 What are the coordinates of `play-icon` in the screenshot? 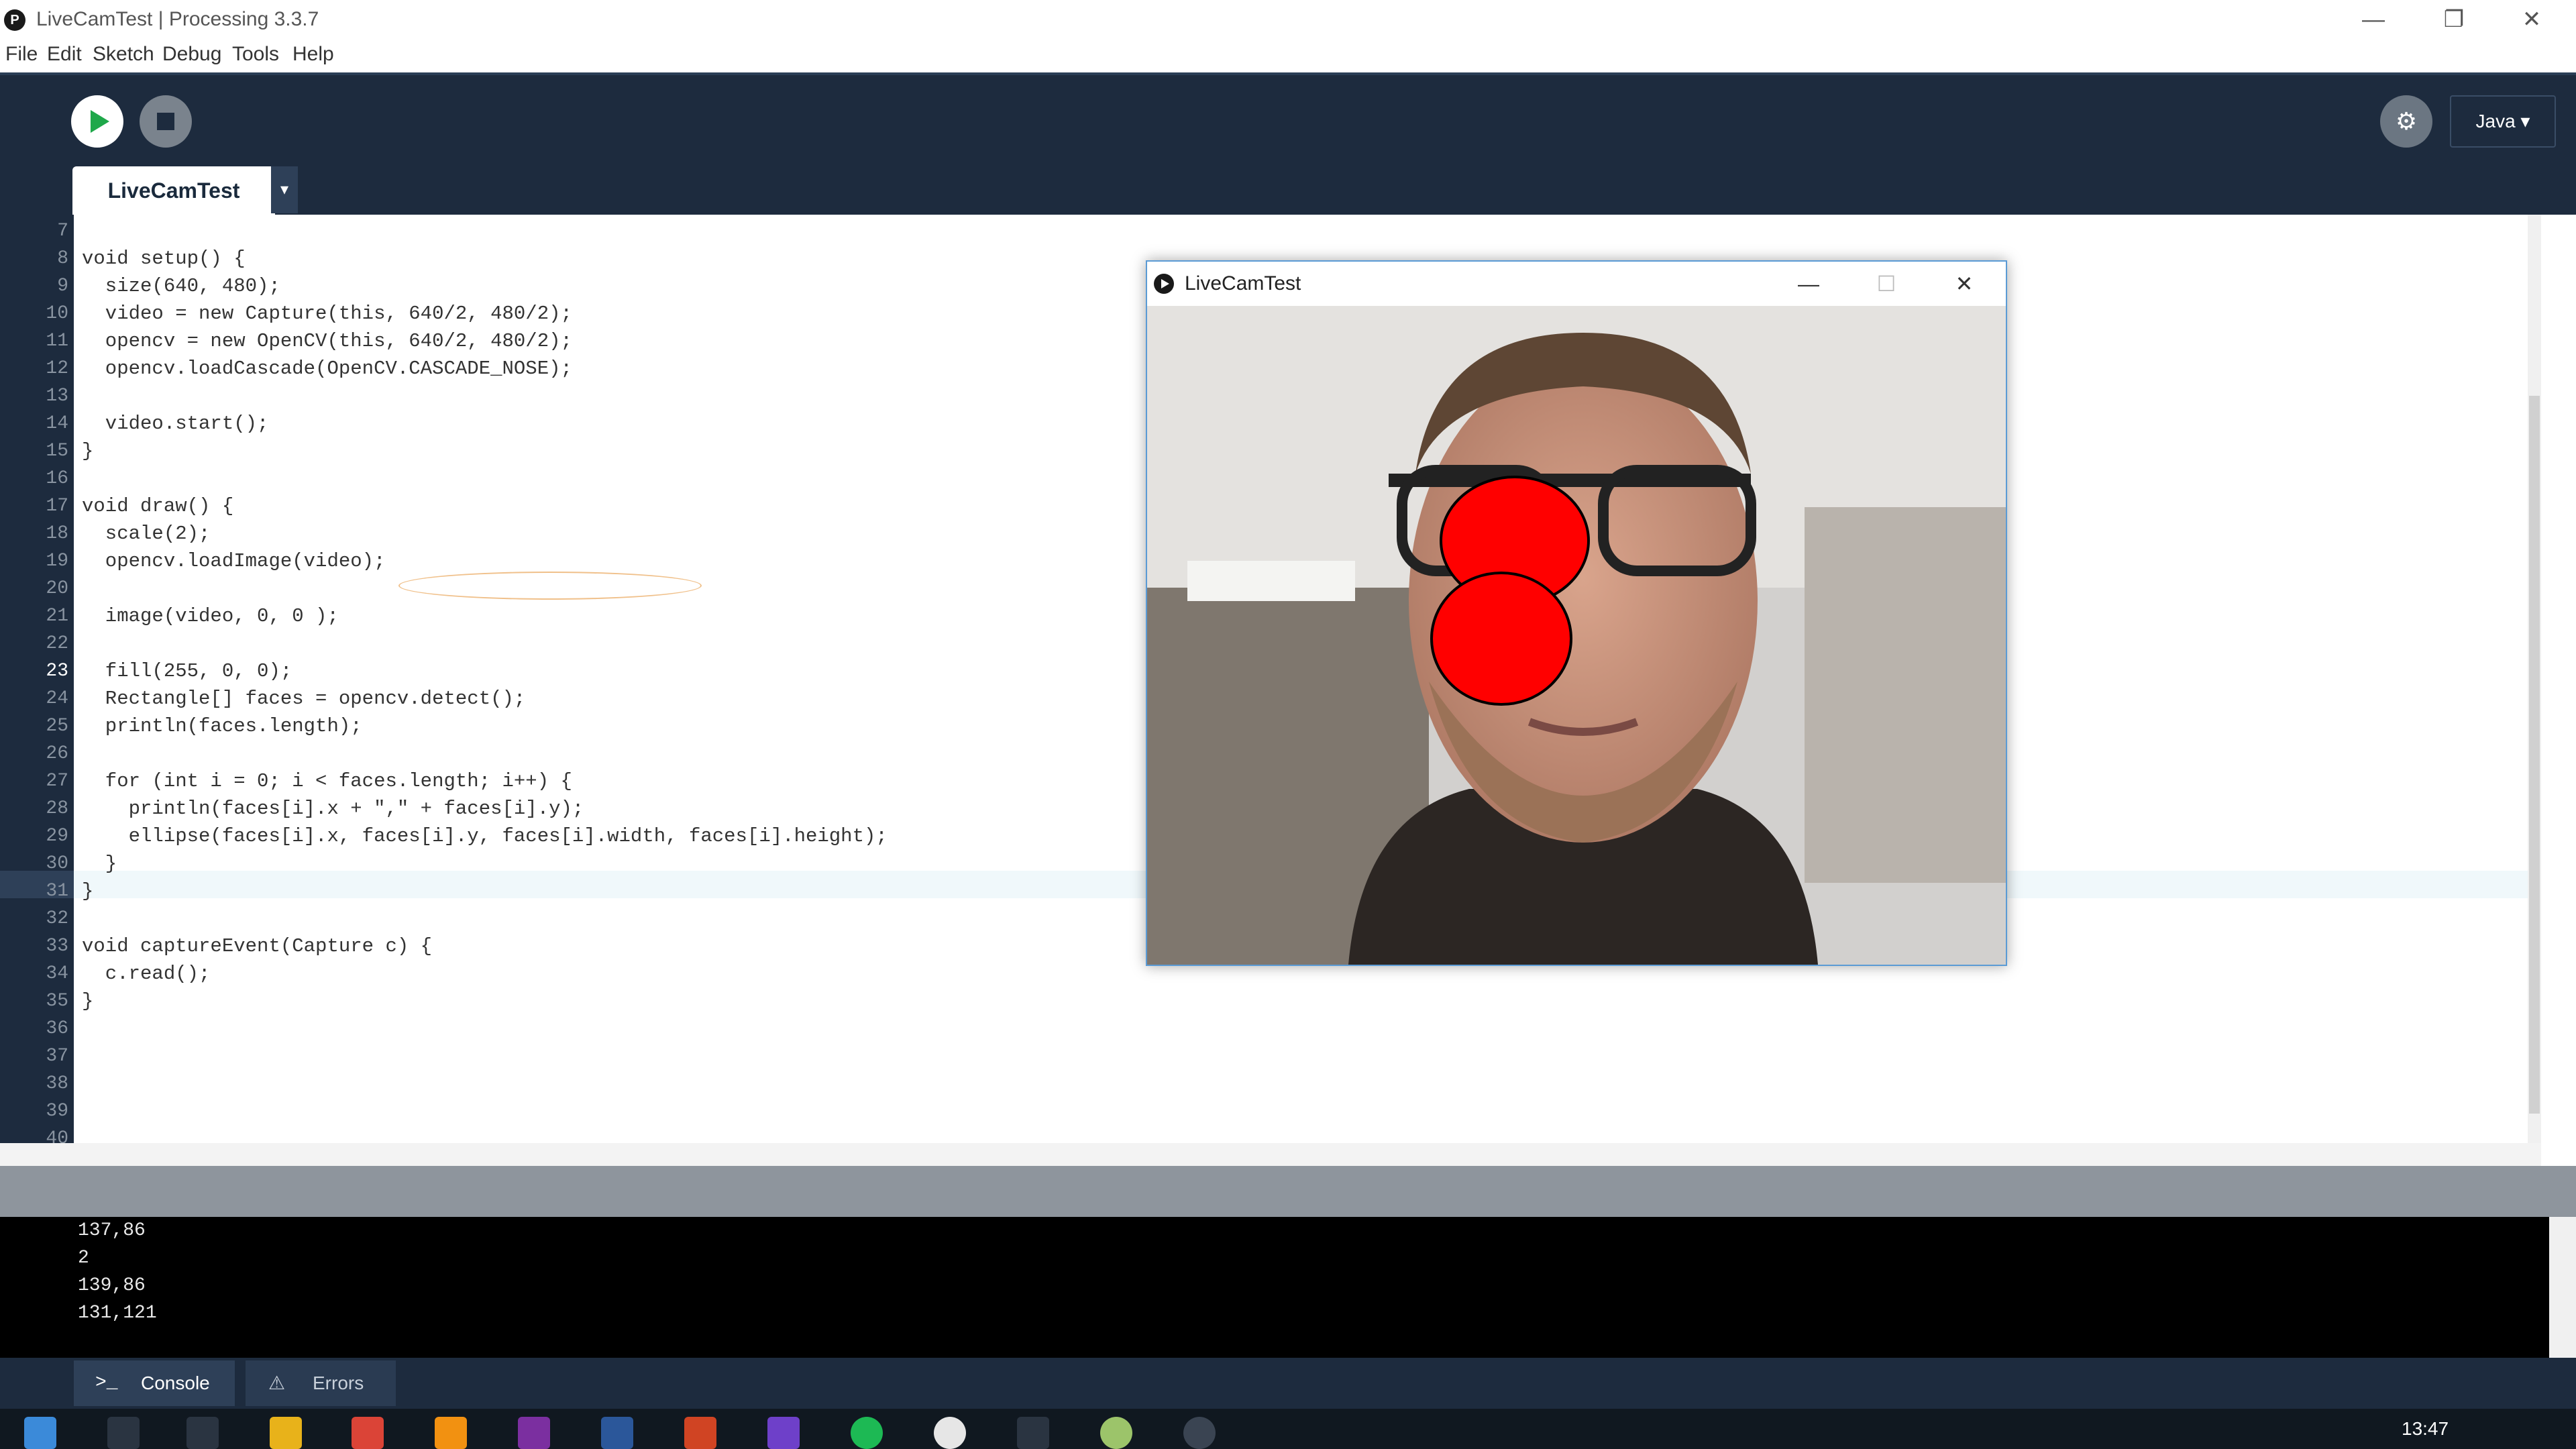 It's located at (100, 121).